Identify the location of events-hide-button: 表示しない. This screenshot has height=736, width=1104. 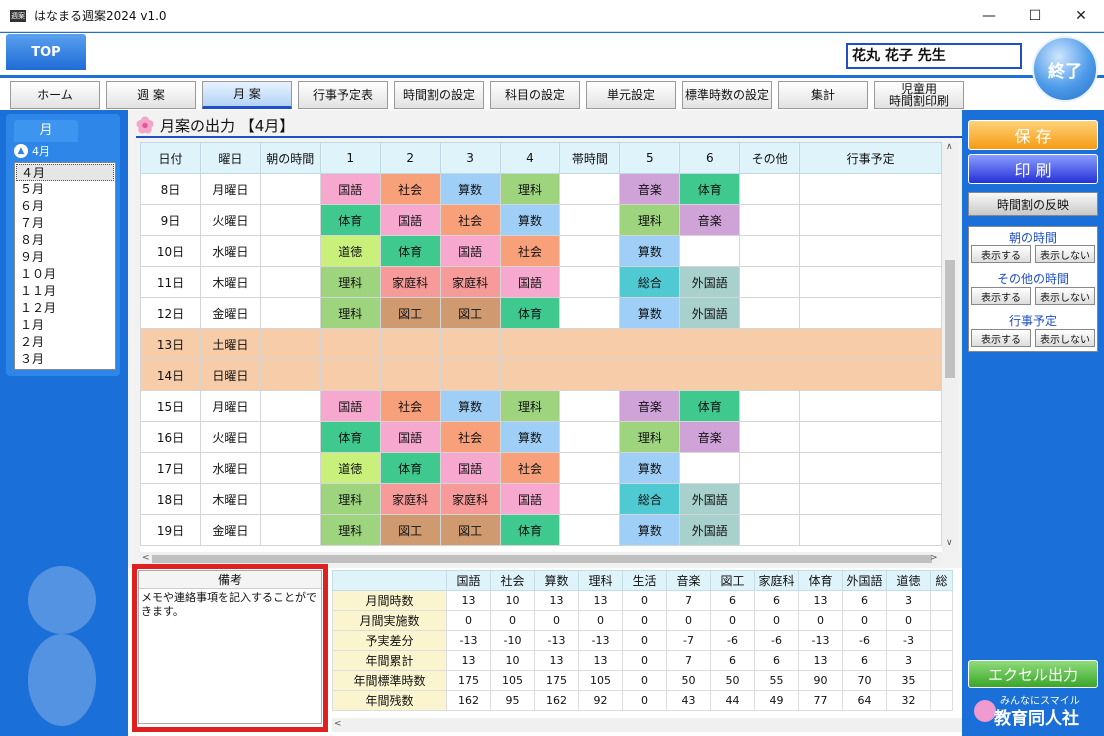
(1065, 338).